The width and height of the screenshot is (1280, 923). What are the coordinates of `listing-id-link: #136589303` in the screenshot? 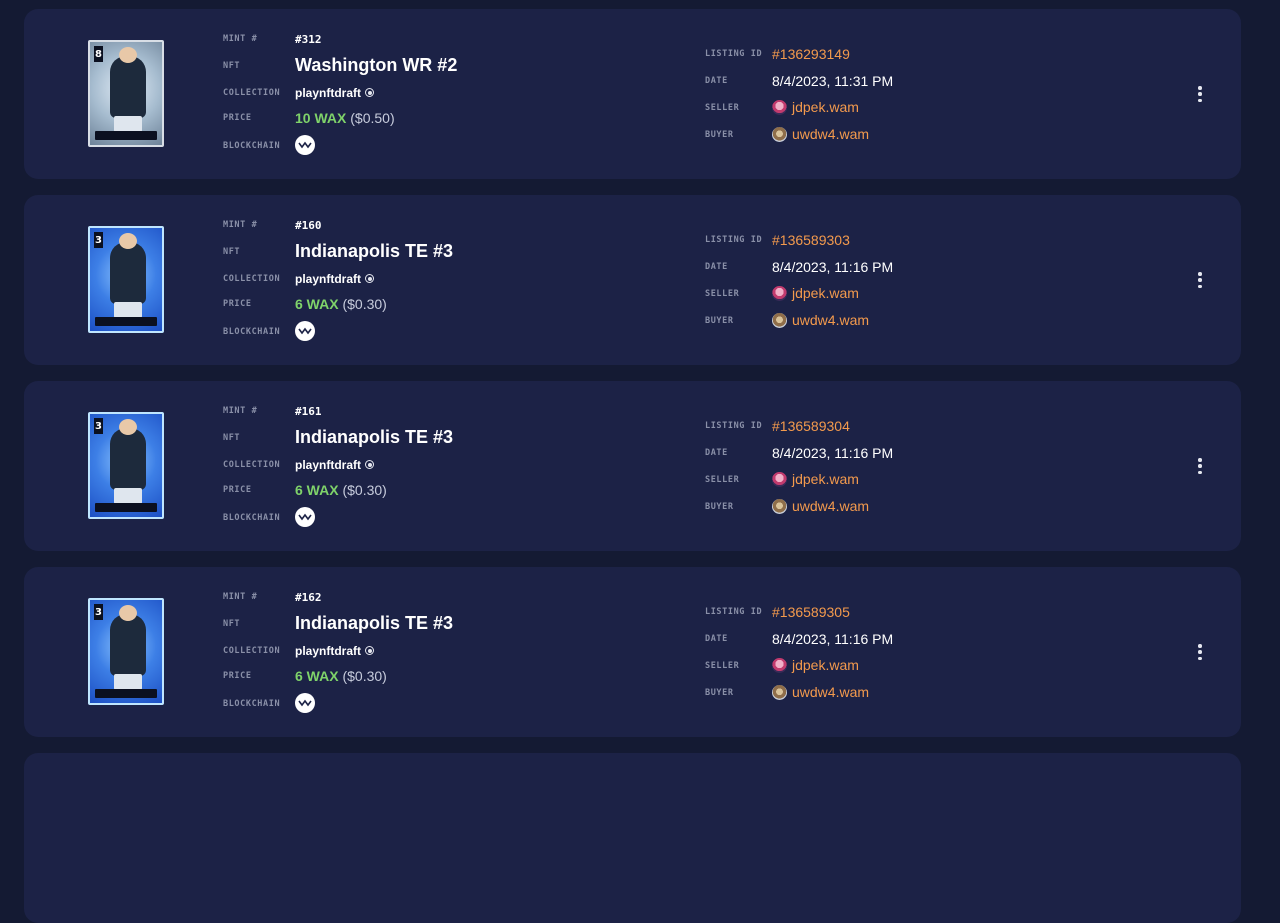 It's located at (811, 240).